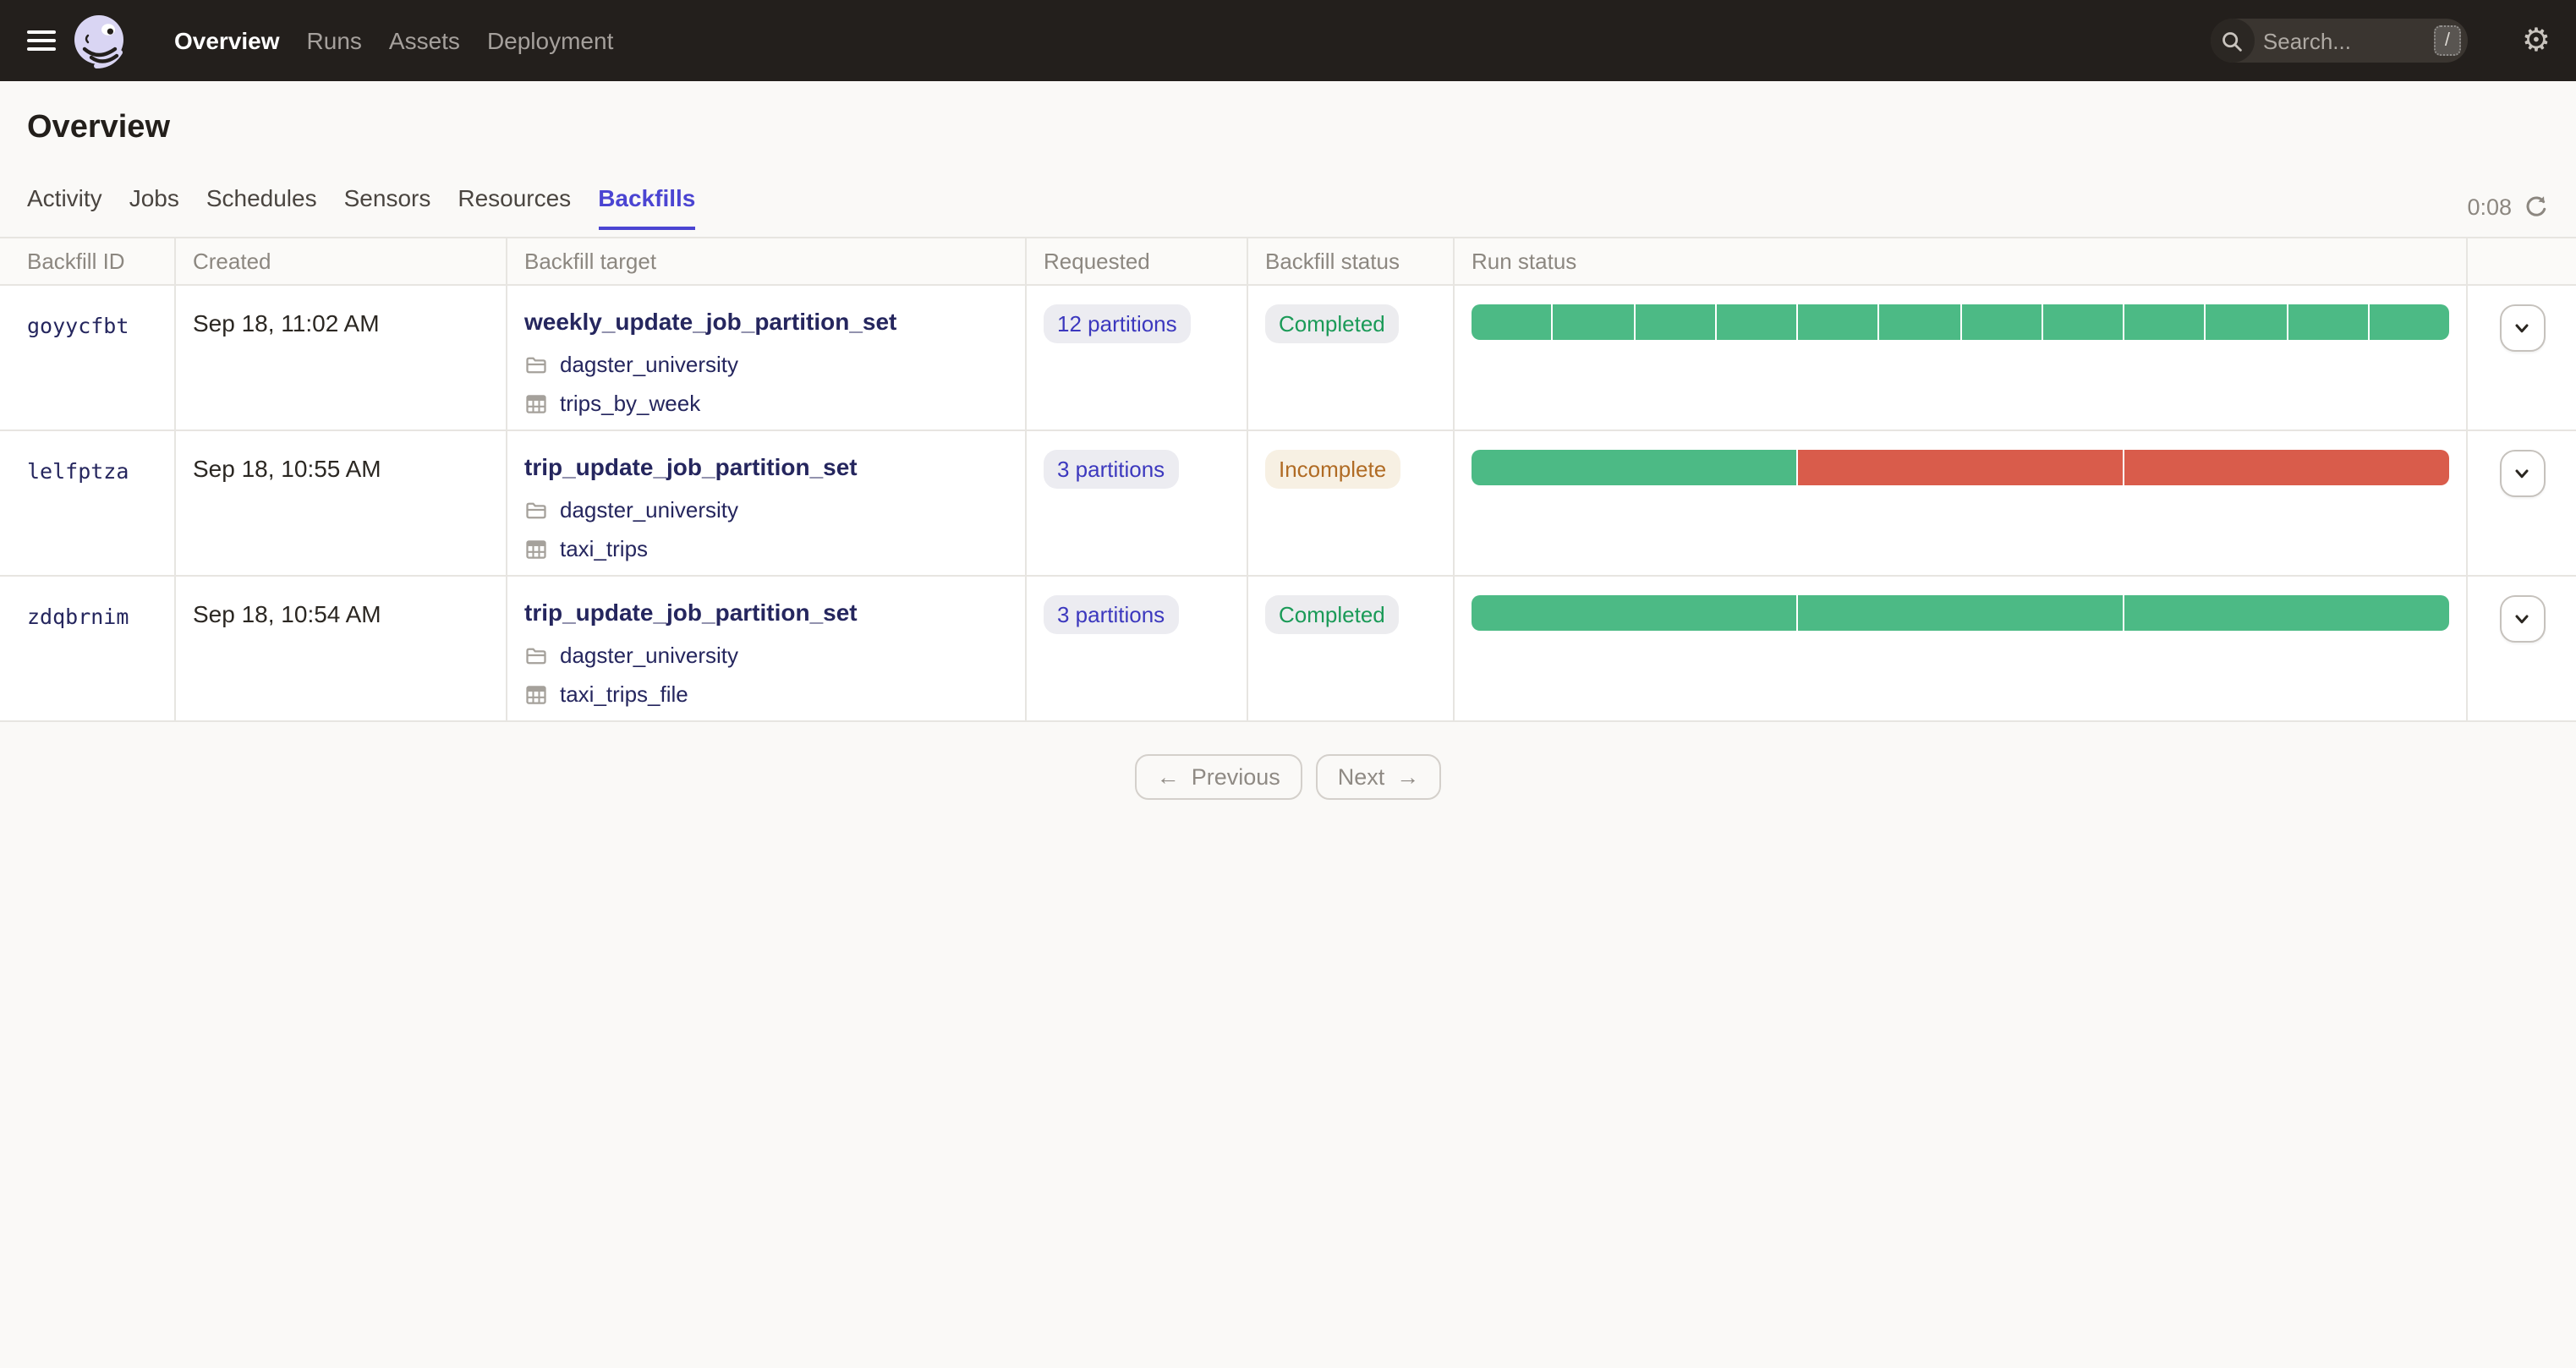 This screenshot has height=1368, width=2576. I want to click on page-title: Overview, so click(98, 127).